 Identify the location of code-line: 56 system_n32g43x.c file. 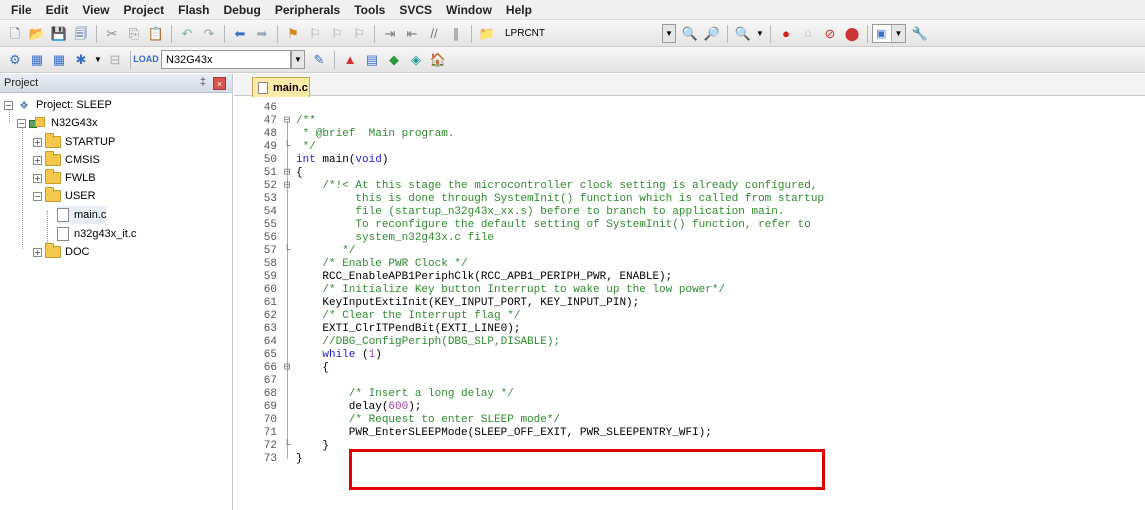
(689, 238).